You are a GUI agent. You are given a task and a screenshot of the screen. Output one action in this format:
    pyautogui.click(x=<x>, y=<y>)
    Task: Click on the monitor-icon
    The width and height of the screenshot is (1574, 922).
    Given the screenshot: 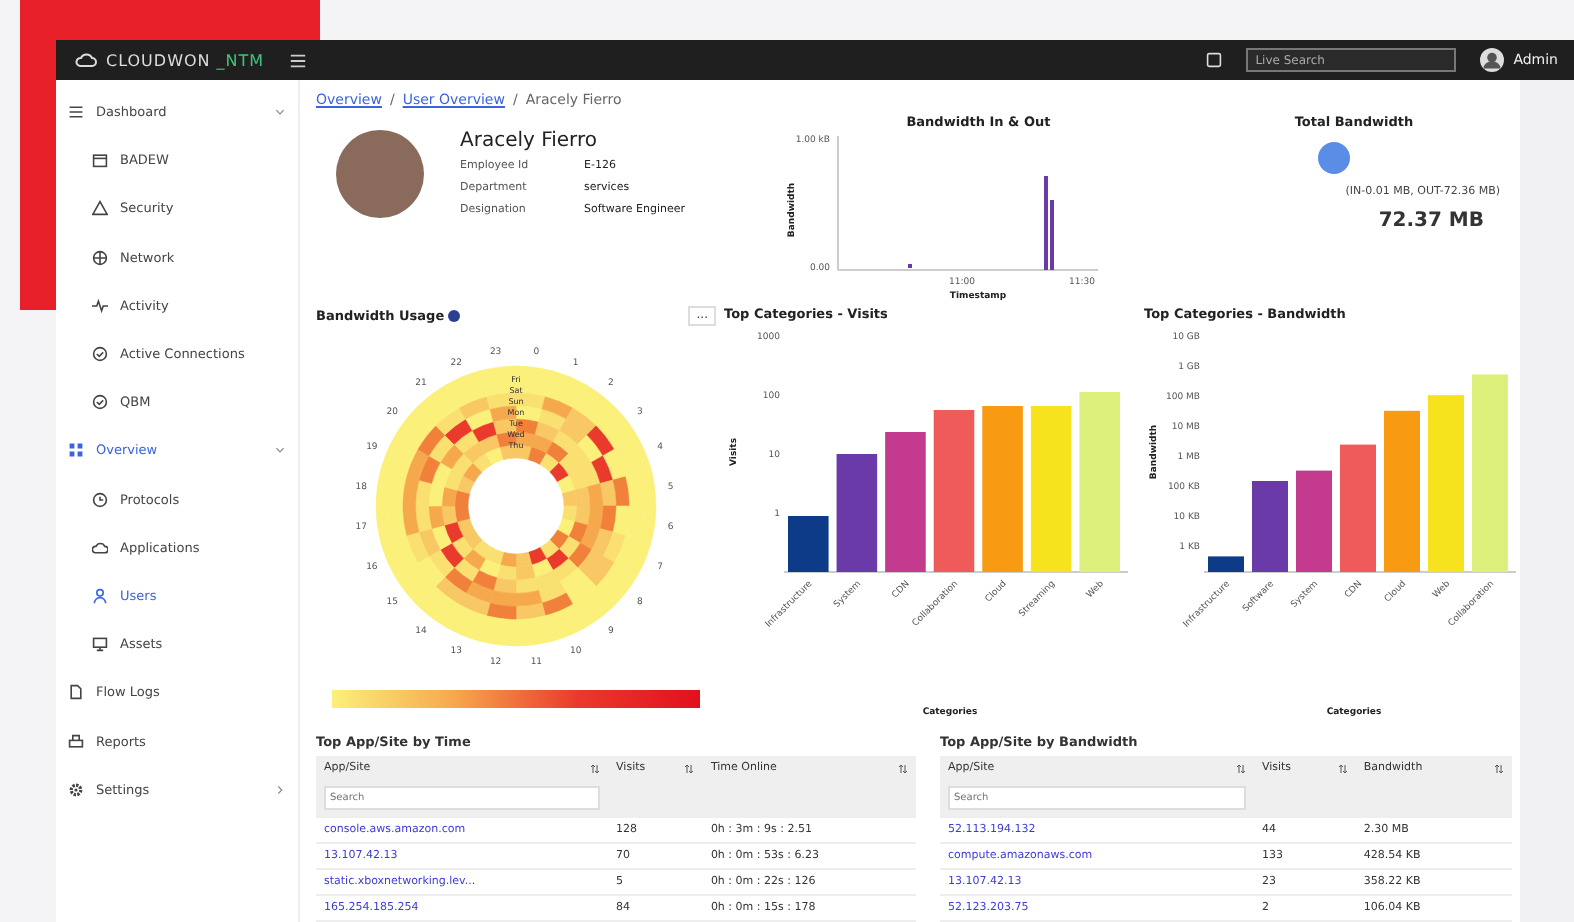 What is the action you would take?
    pyautogui.click(x=100, y=644)
    